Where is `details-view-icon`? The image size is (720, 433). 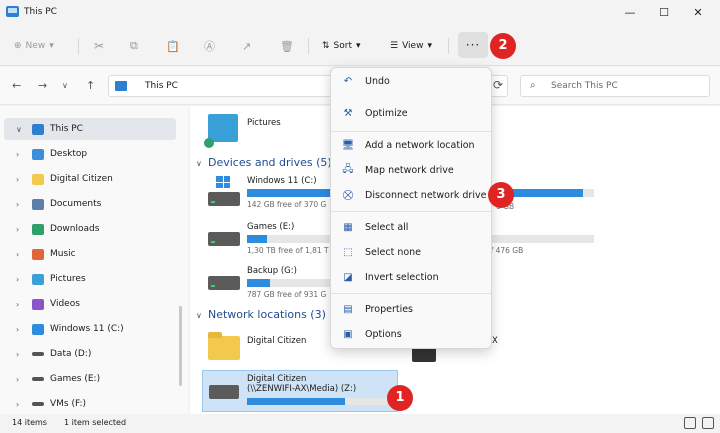 details-view-icon is located at coordinates (690, 423).